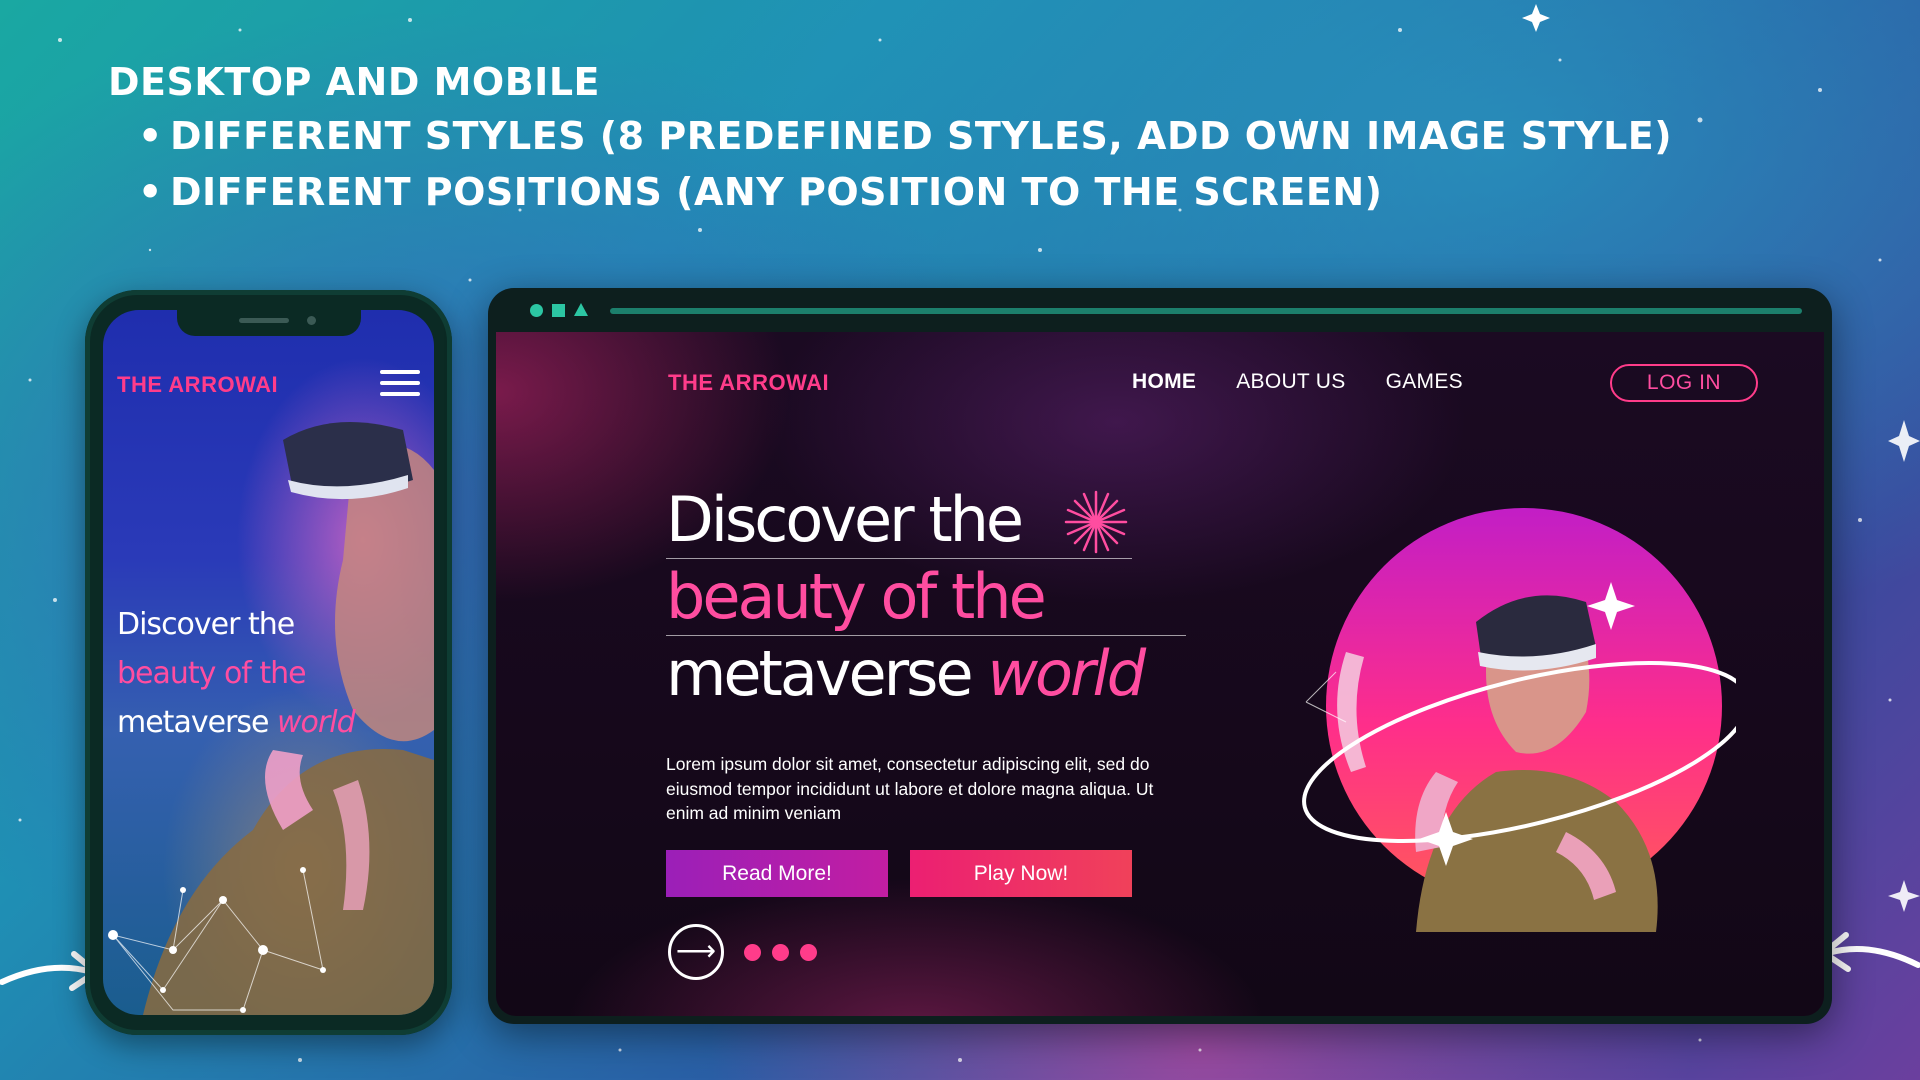 This screenshot has width=1920, height=1080. I want to click on nav-home: HOME, so click(1164, 382).